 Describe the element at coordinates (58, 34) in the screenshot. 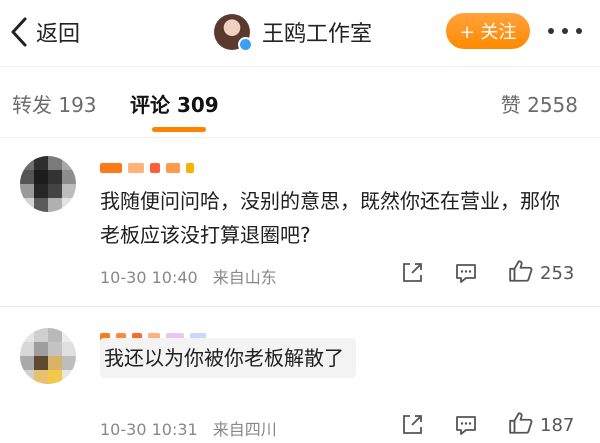

I see `back-label: 返回` at that location.